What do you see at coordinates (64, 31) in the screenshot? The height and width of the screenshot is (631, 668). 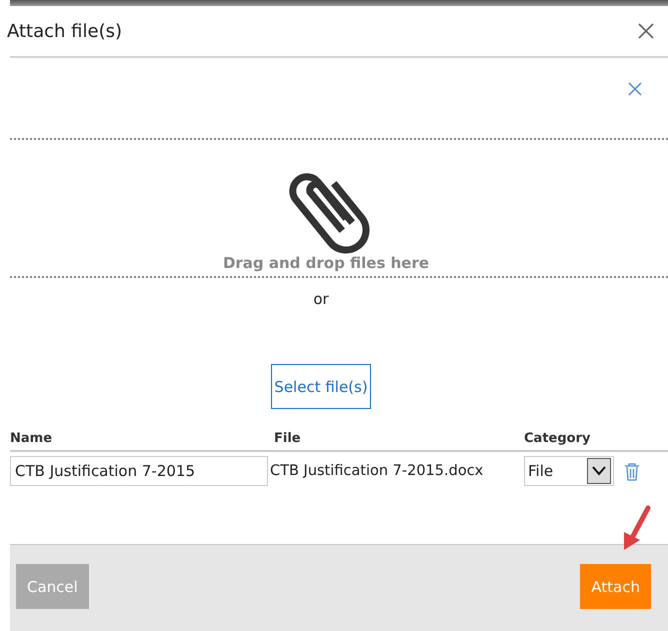 I see `dialog-title: Attach file(s)` at bounding box center [64, 31].